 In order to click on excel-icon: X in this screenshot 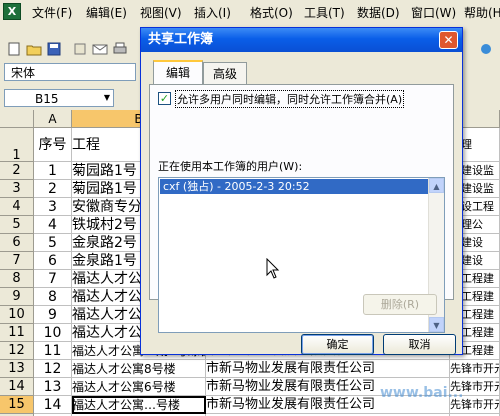, I will do `click(12, 11)`.